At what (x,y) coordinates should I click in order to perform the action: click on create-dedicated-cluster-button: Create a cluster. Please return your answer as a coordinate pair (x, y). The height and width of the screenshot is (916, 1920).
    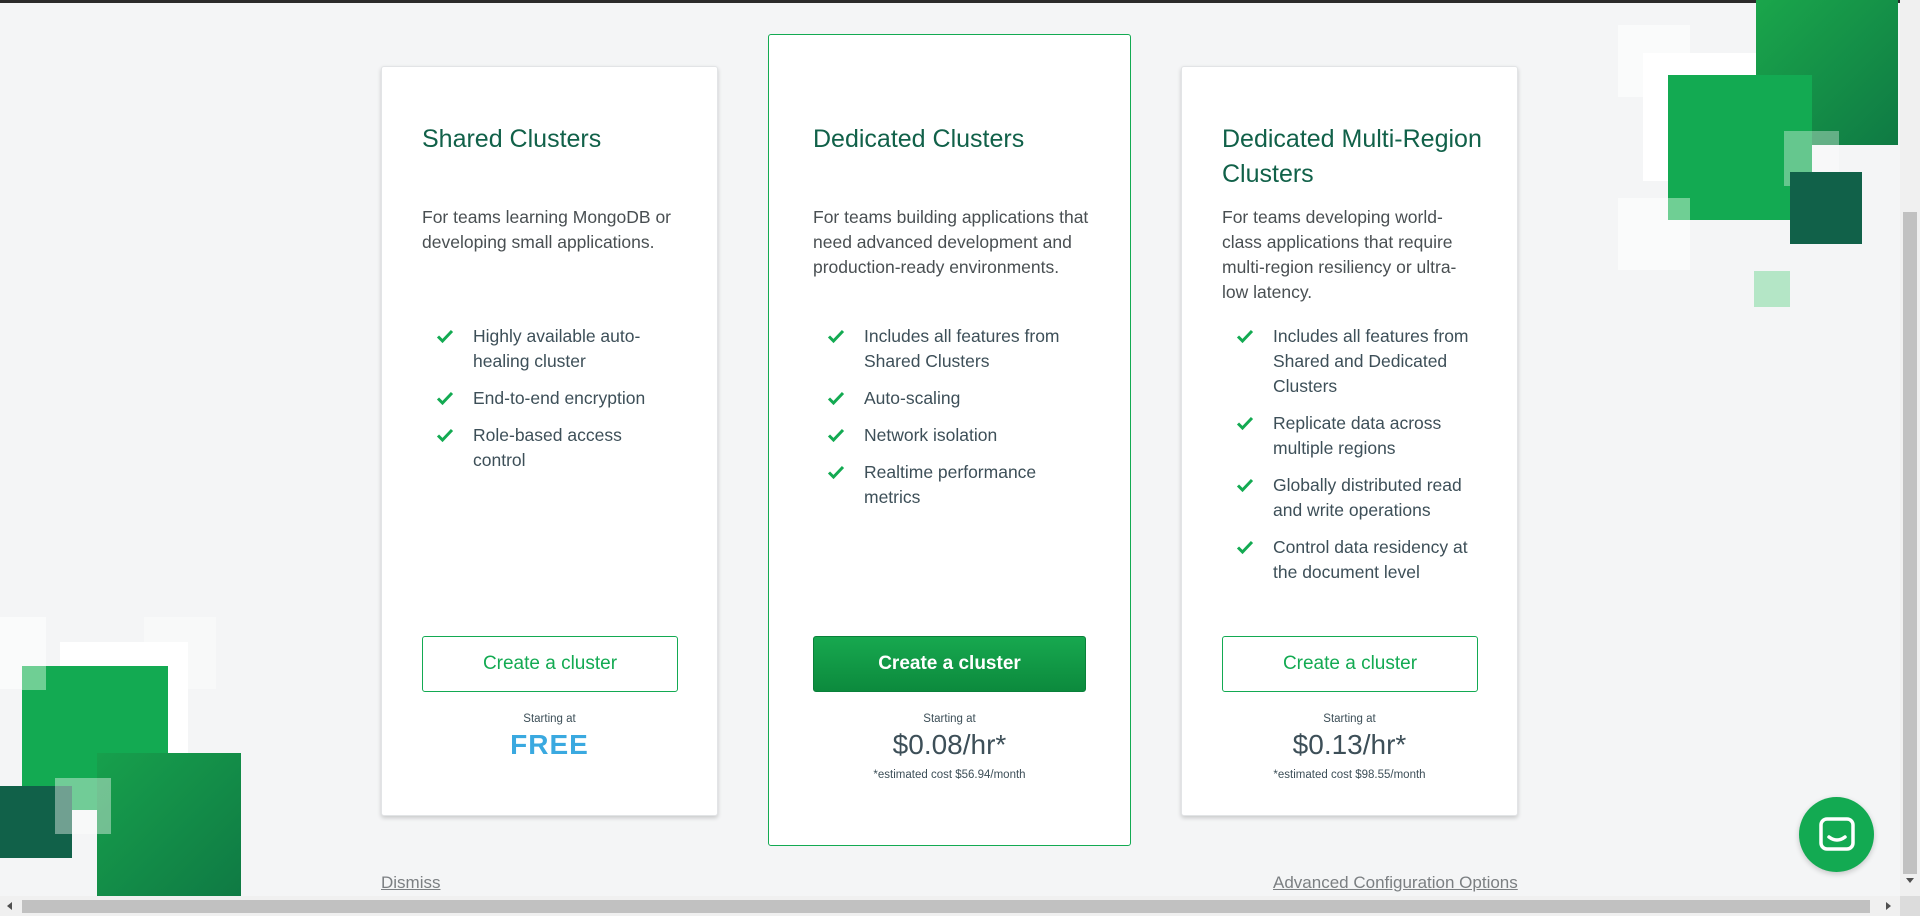
    Looking at the image, I should click on (949, 664).